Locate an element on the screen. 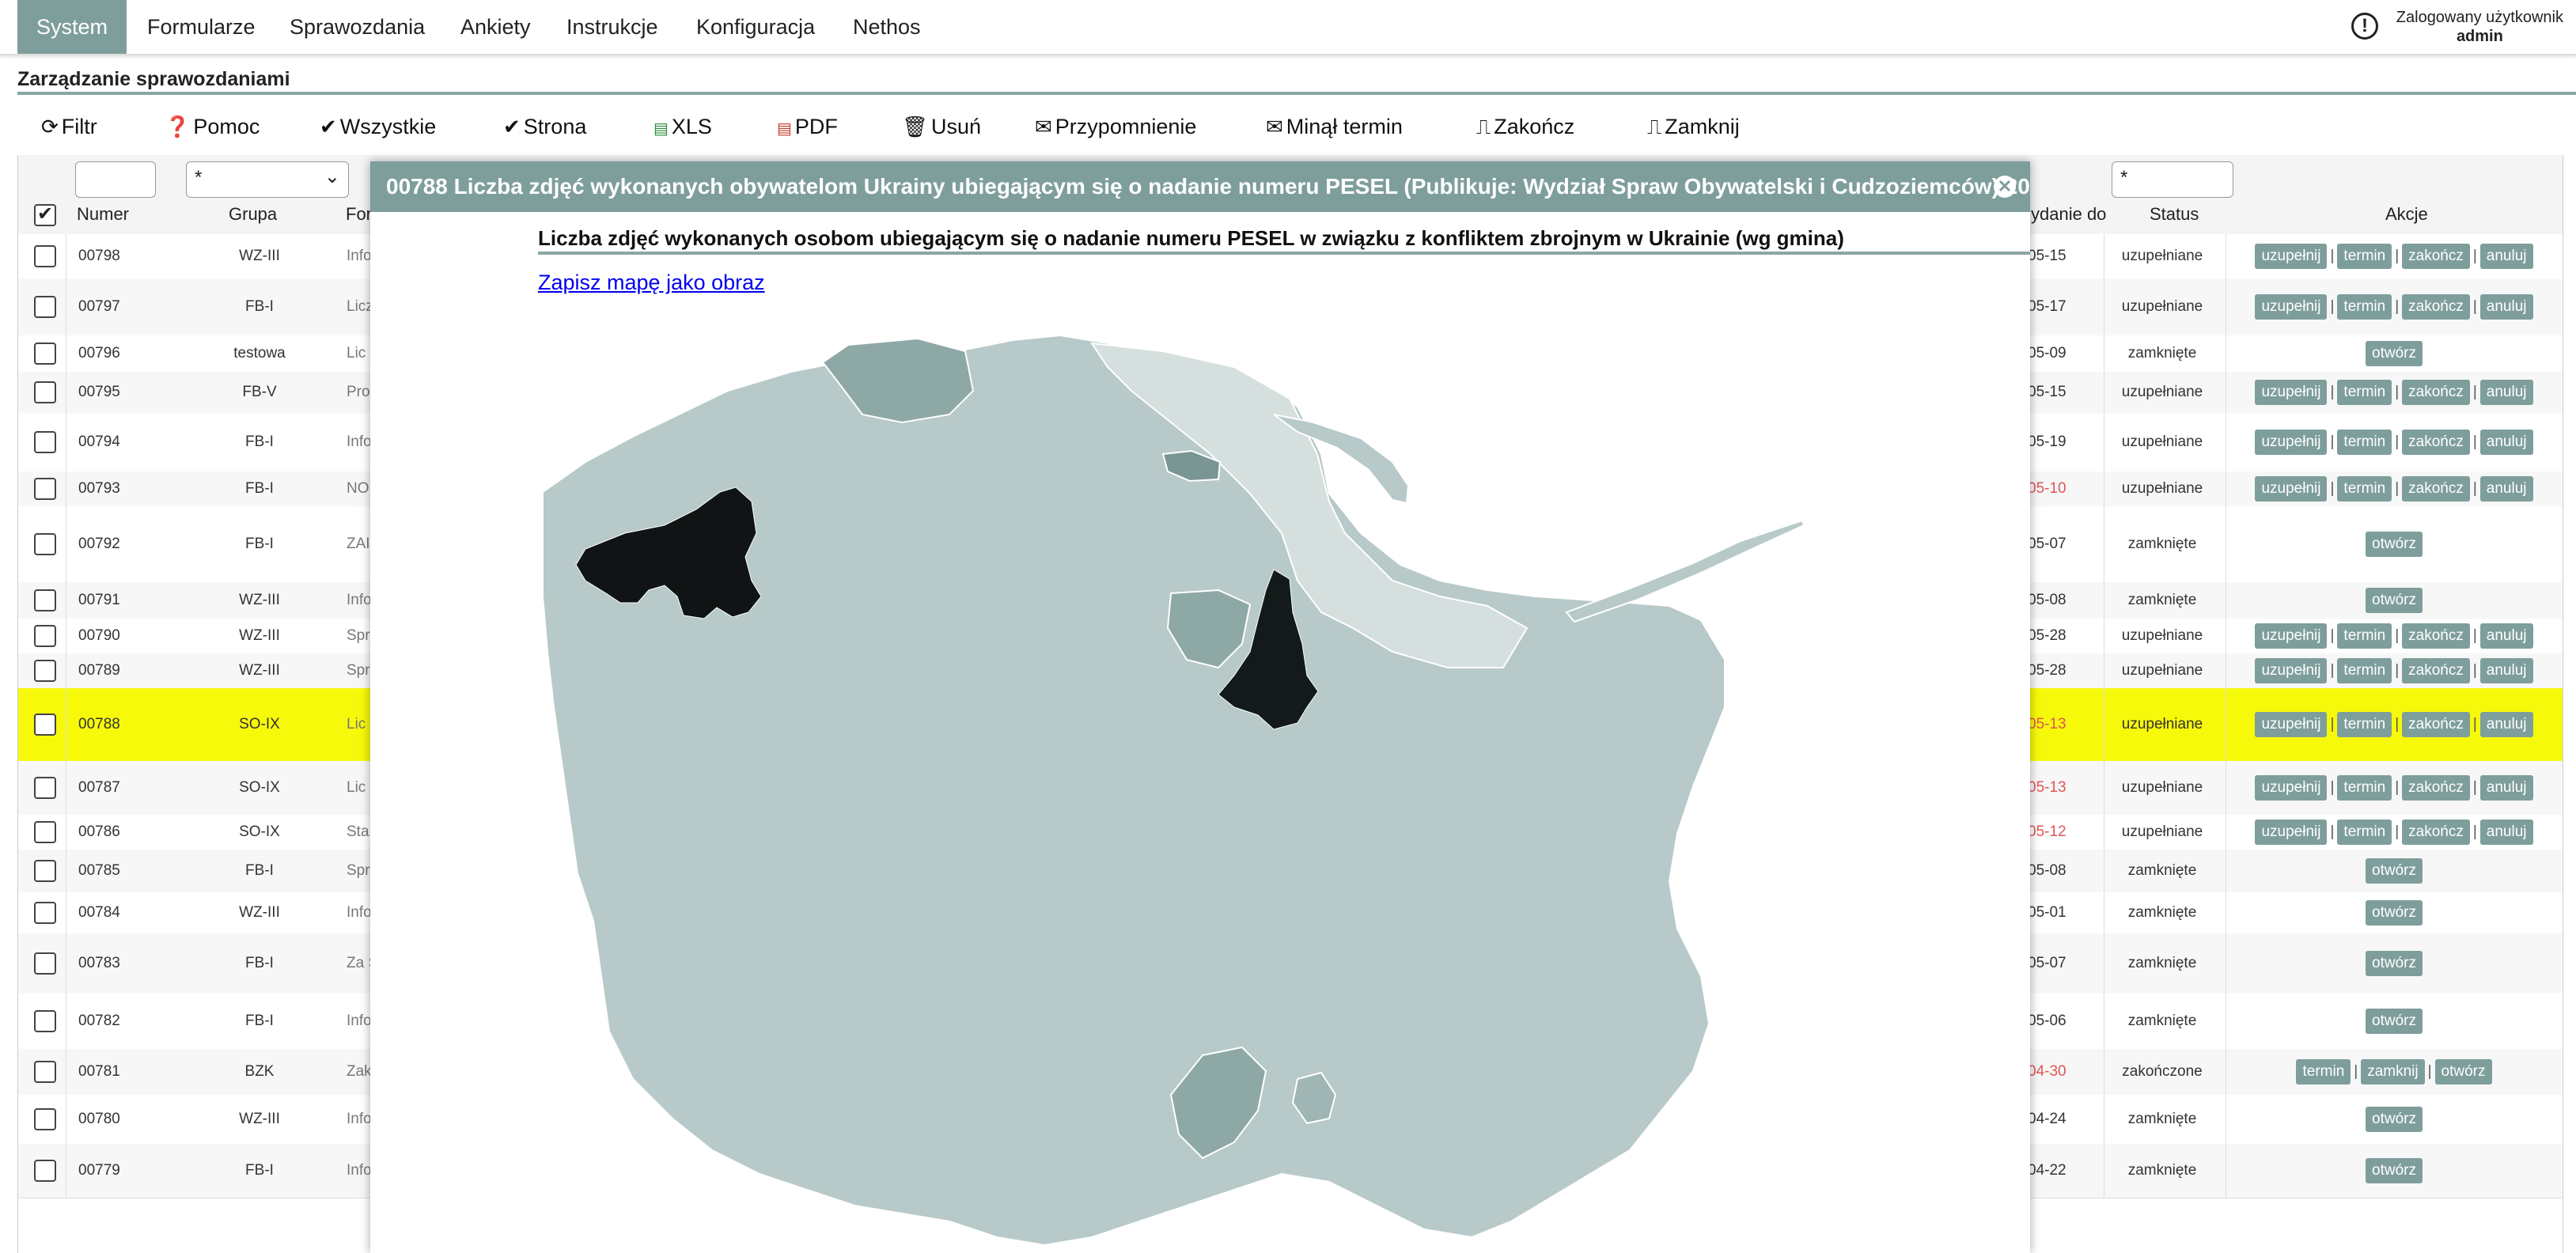 The height and width of the screenshot is (1253, 2576). tab-formularze: Formularze is located at coordinates (201, 27).